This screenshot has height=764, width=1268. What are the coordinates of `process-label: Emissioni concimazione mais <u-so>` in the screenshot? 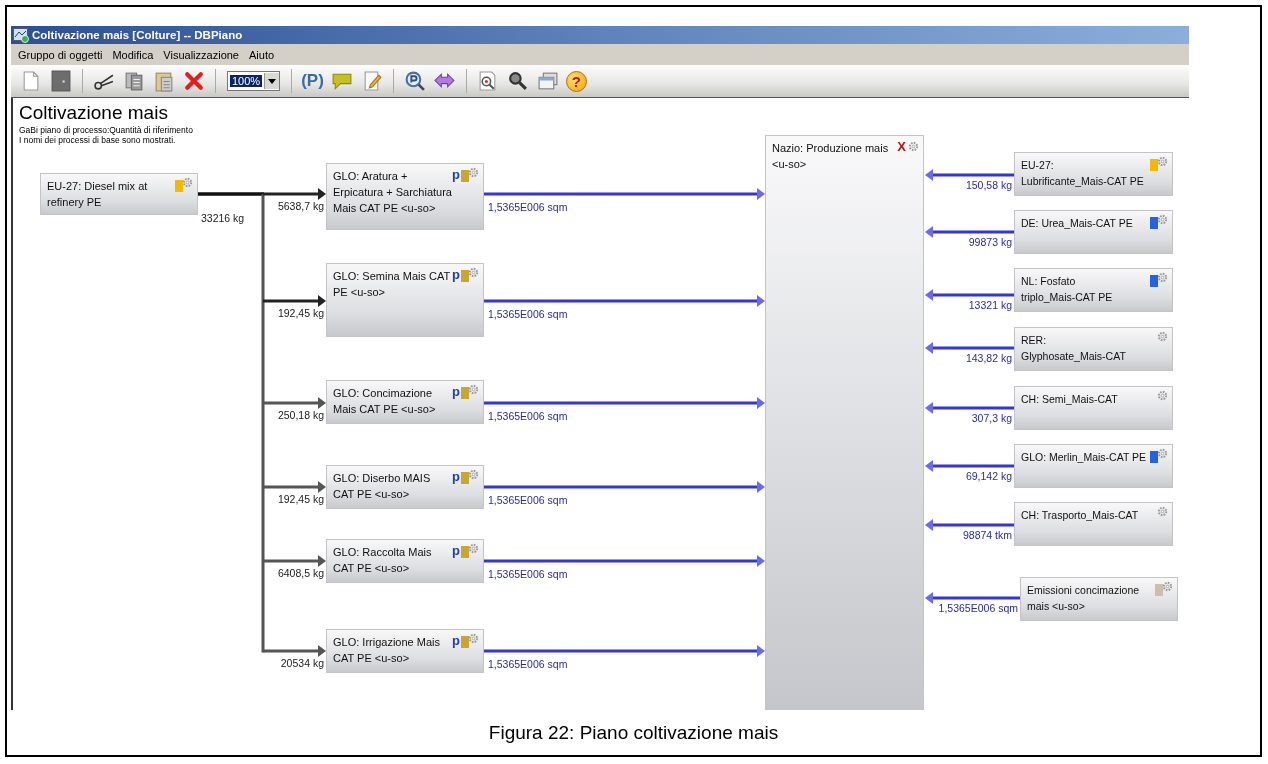 It's located at (1084, 598).